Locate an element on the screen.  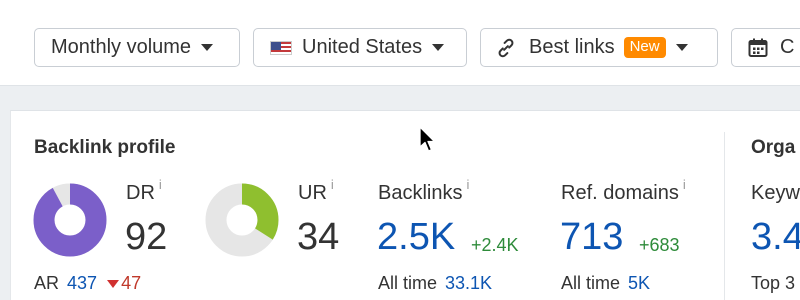
ur-info-icon: i is located at coordinates (332, 184).